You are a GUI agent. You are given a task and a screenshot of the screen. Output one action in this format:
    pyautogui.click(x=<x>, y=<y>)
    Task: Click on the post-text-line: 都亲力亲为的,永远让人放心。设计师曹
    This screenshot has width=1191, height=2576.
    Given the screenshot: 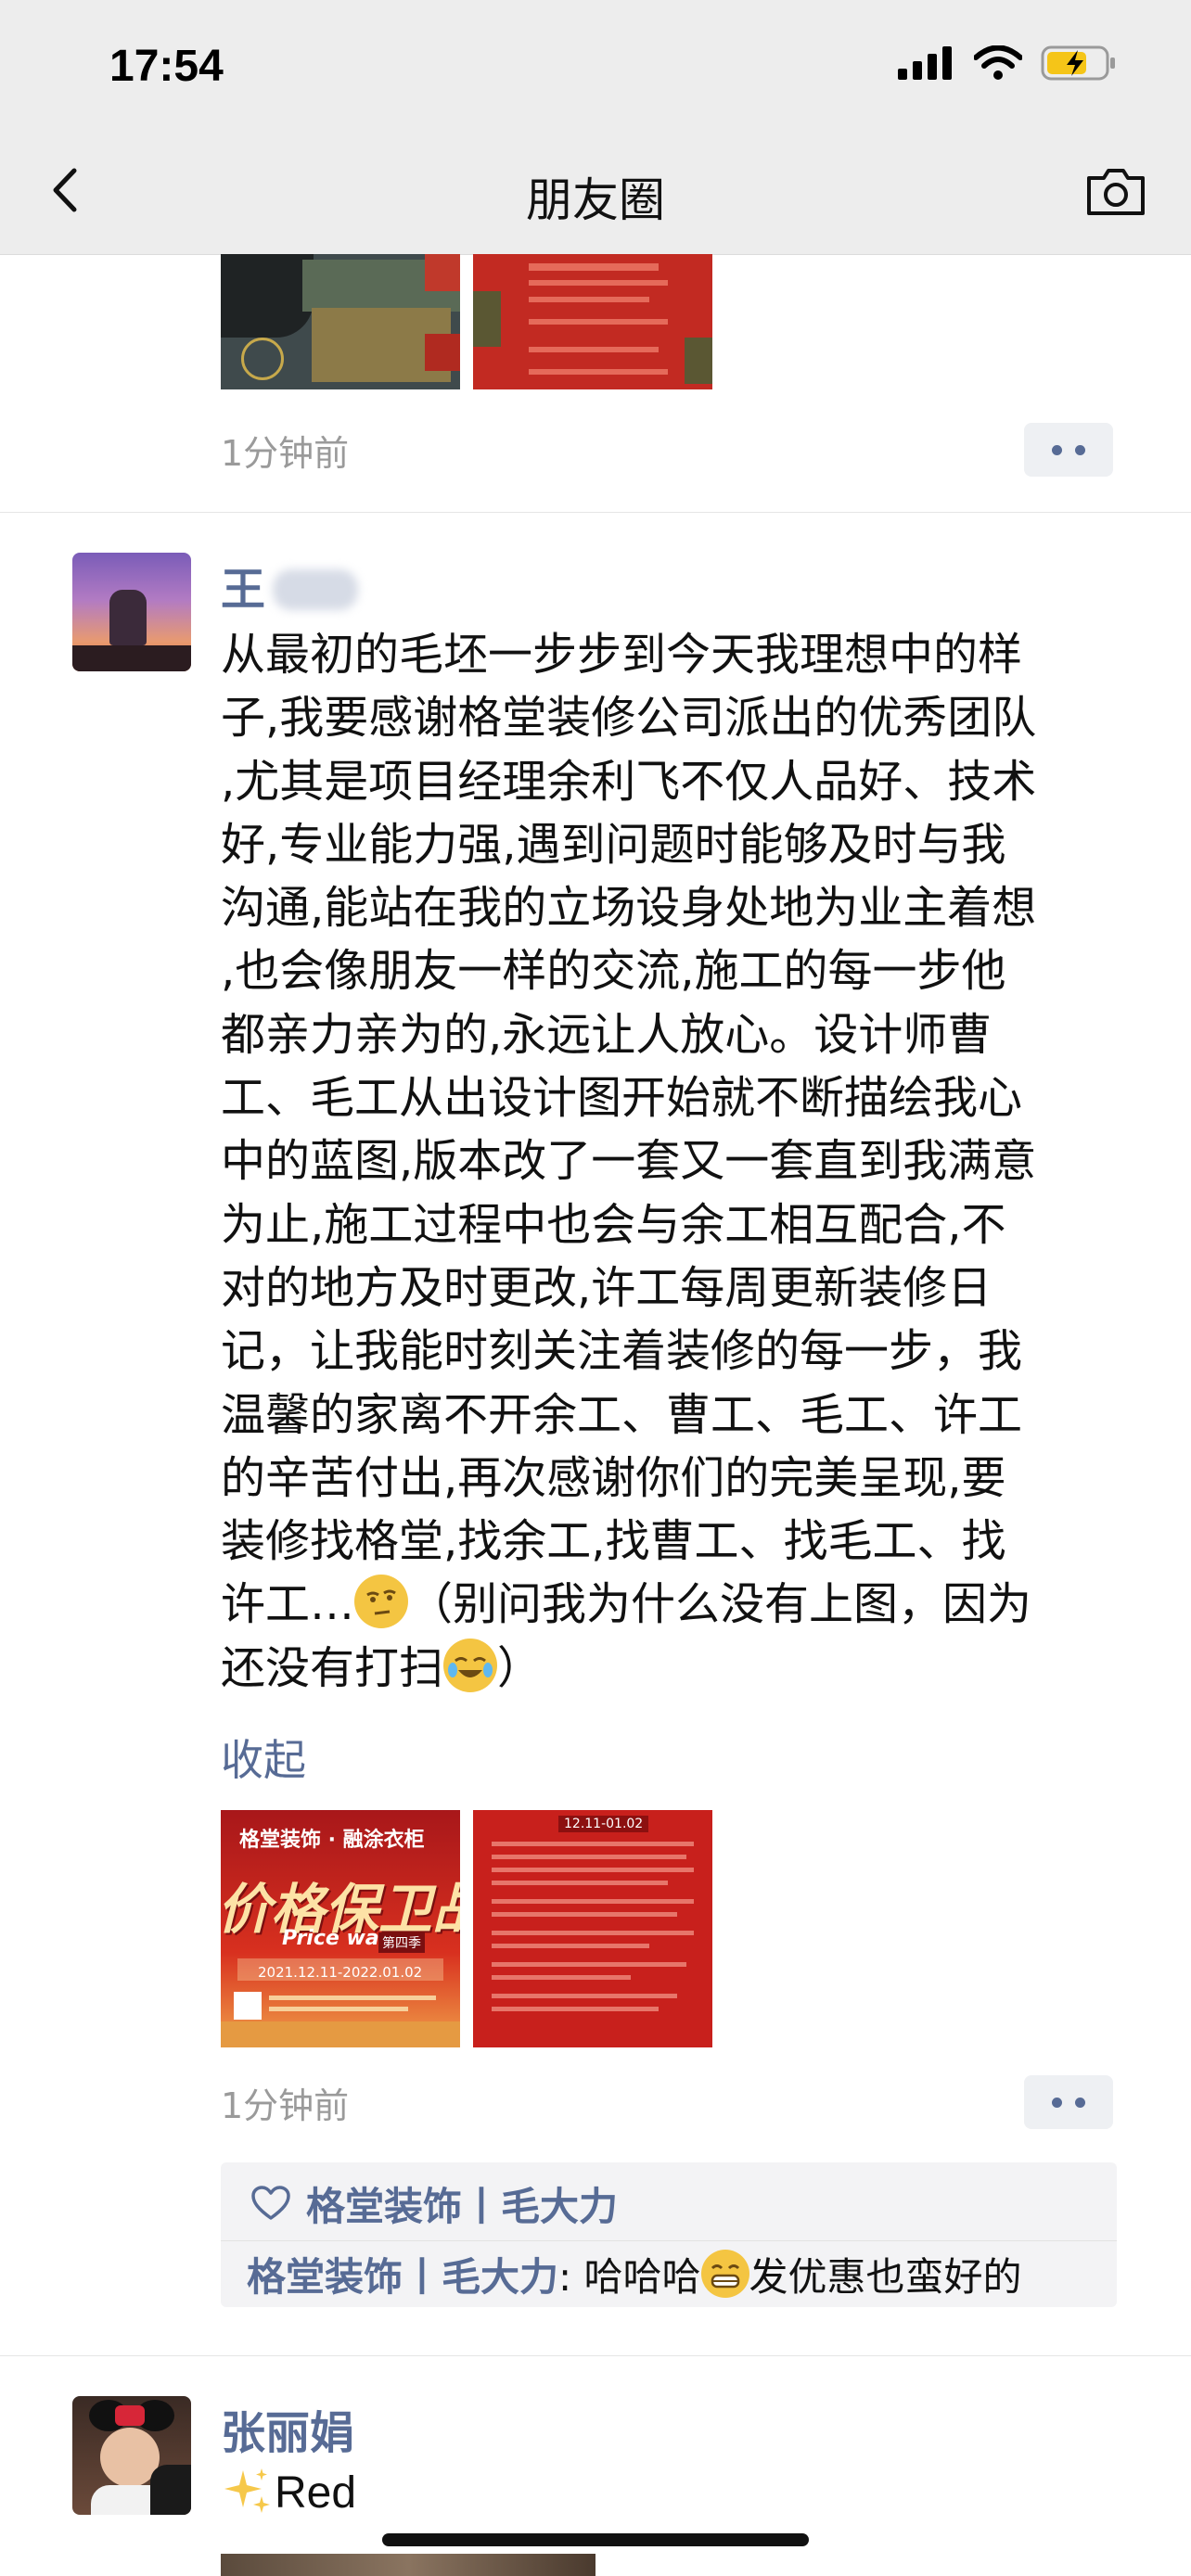 What is the action you would take?
    pyautogui.click(x=606, y=1035)
    